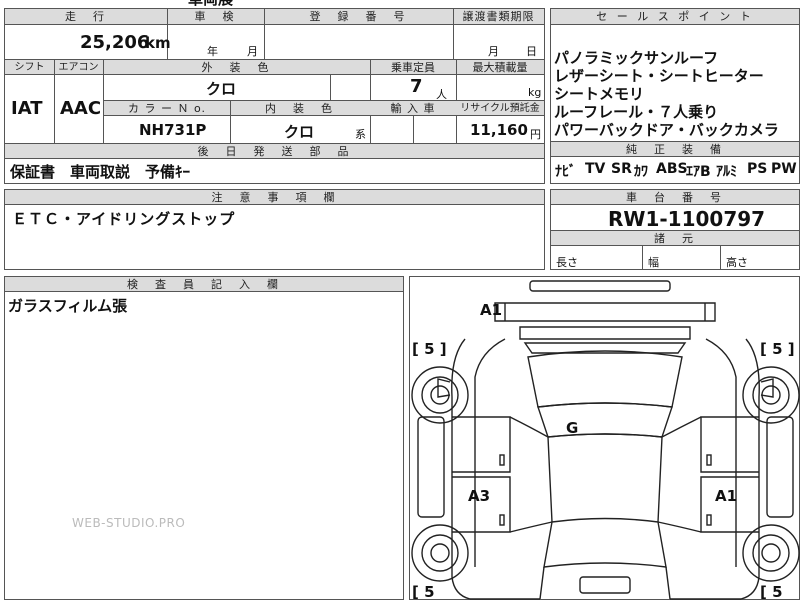 Image resolution: width=800 pixels, height=601 pixels. I want to click on tire-grade-right-front: [ 5 ], so click(777, 349).